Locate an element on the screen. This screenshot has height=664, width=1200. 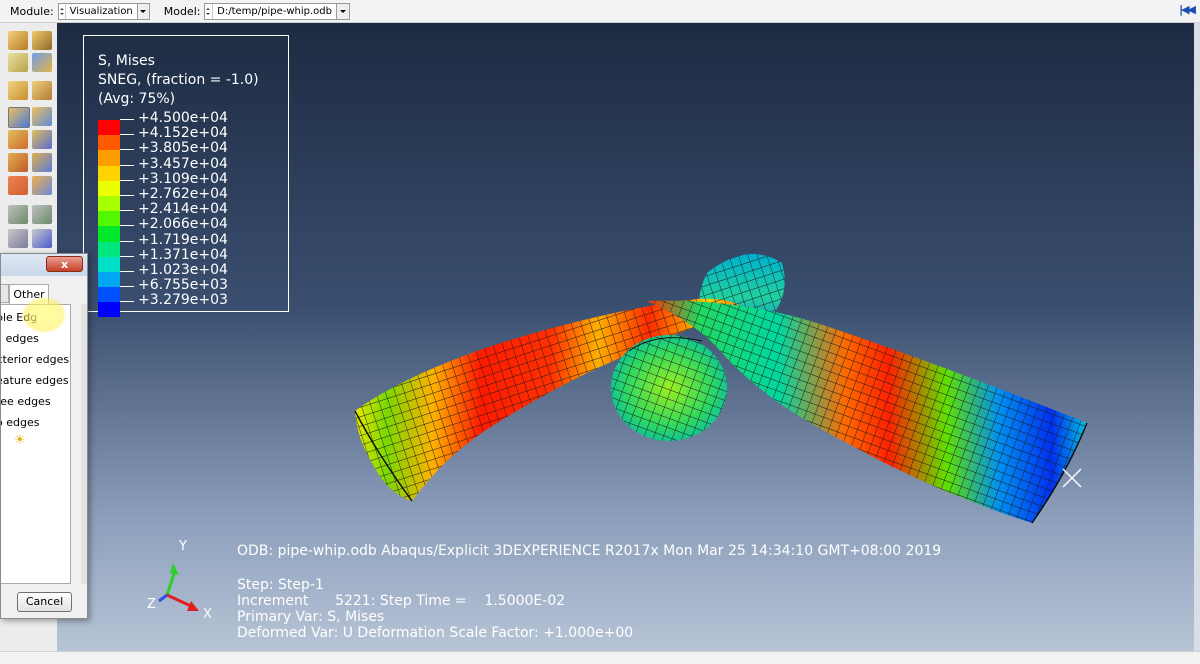
view-cut-icon is located at coordinates (18, 214).